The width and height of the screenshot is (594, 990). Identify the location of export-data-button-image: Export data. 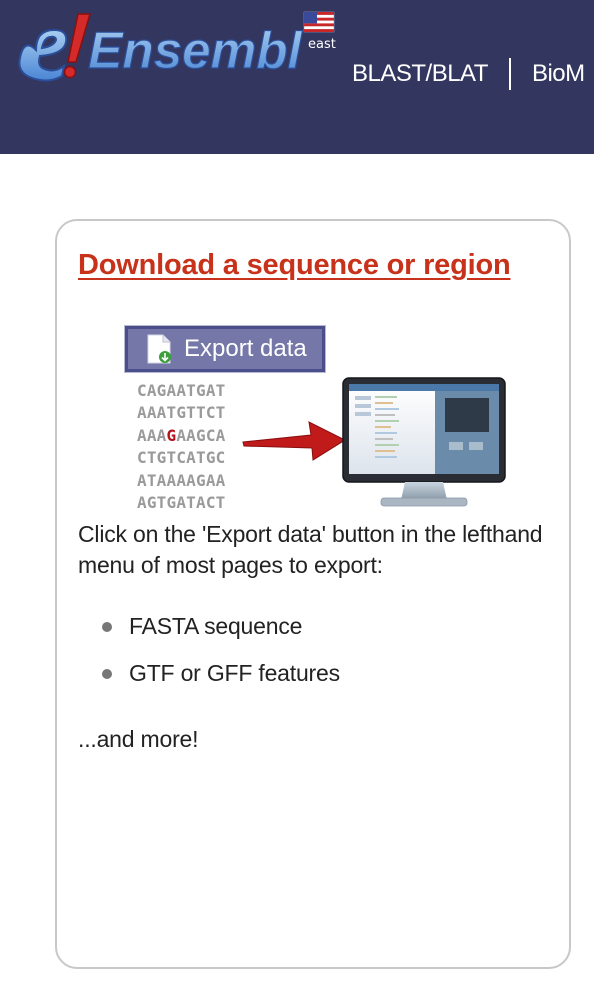
(225, 349).